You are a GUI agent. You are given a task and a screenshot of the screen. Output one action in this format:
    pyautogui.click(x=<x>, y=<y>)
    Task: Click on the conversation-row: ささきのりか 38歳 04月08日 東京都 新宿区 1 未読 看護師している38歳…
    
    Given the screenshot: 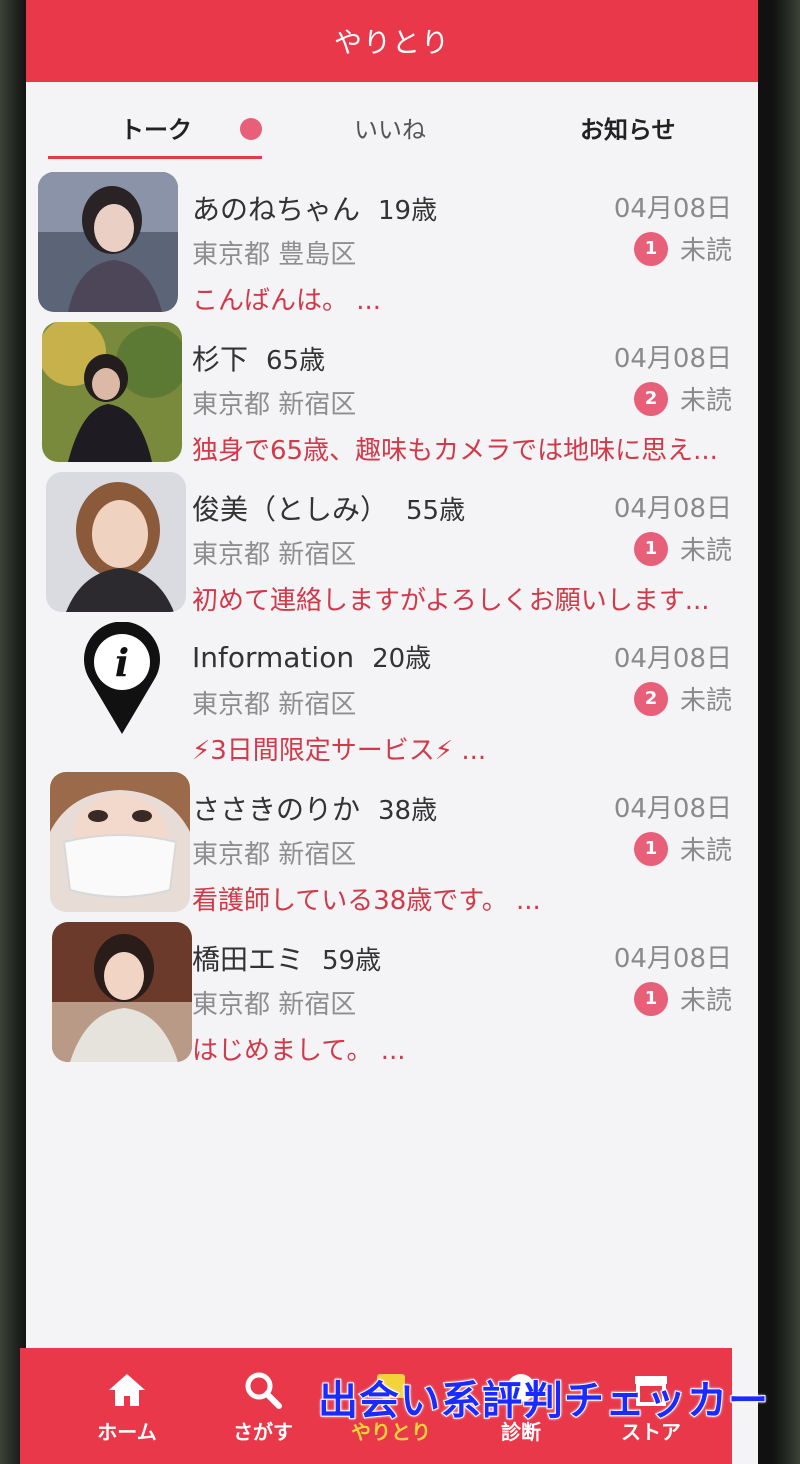 What is the action you would take?
    pyautogui.click(x=392, y=843)
    